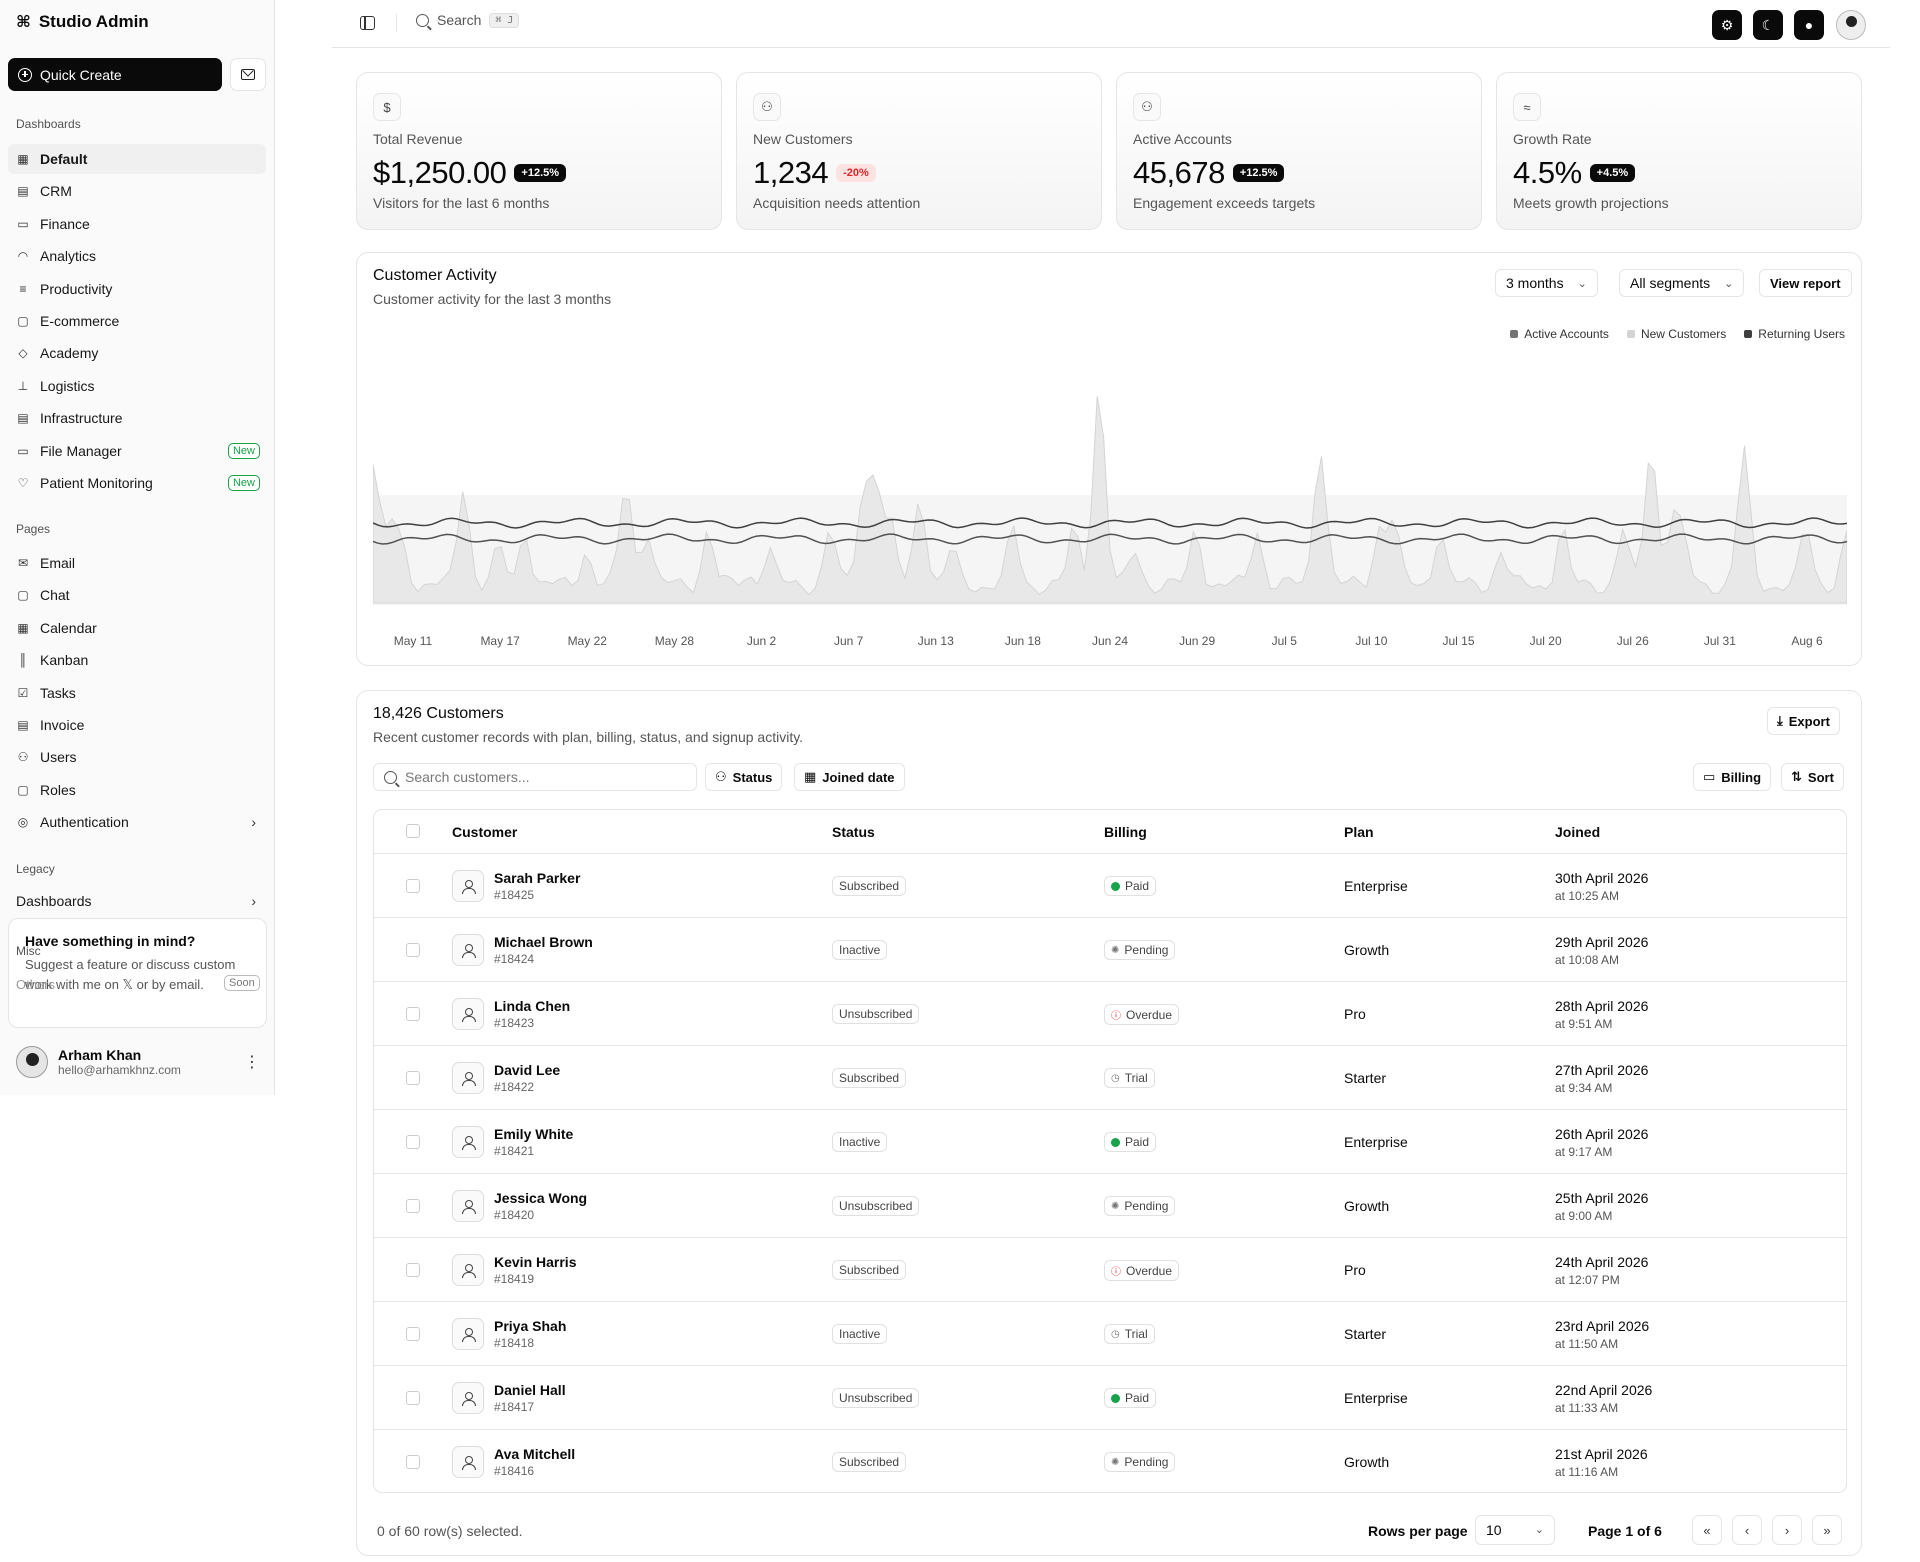 This screenshot has width=1920, height=1562. I want to click on segment-select: All segments ⌄, so click(1682, 283).